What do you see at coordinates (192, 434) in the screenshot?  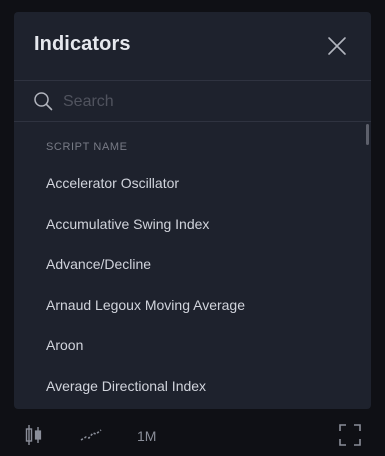 I see `bottom-toolbar: 1M` at bounding box center [192, 434].